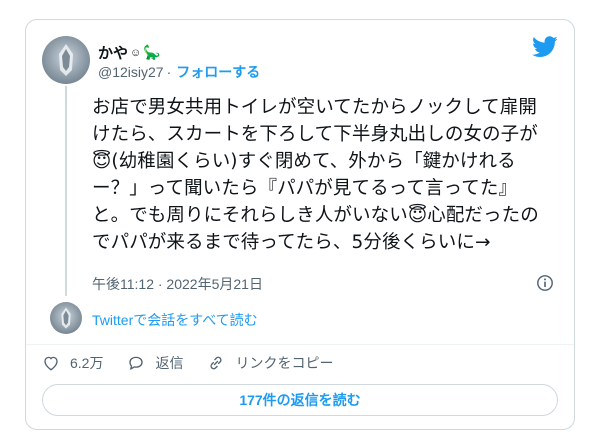  What do you see at coordinates (131, 72) in the screenshot?
I see `user-handle: @12isiy27` at bounding box center [131, 72].